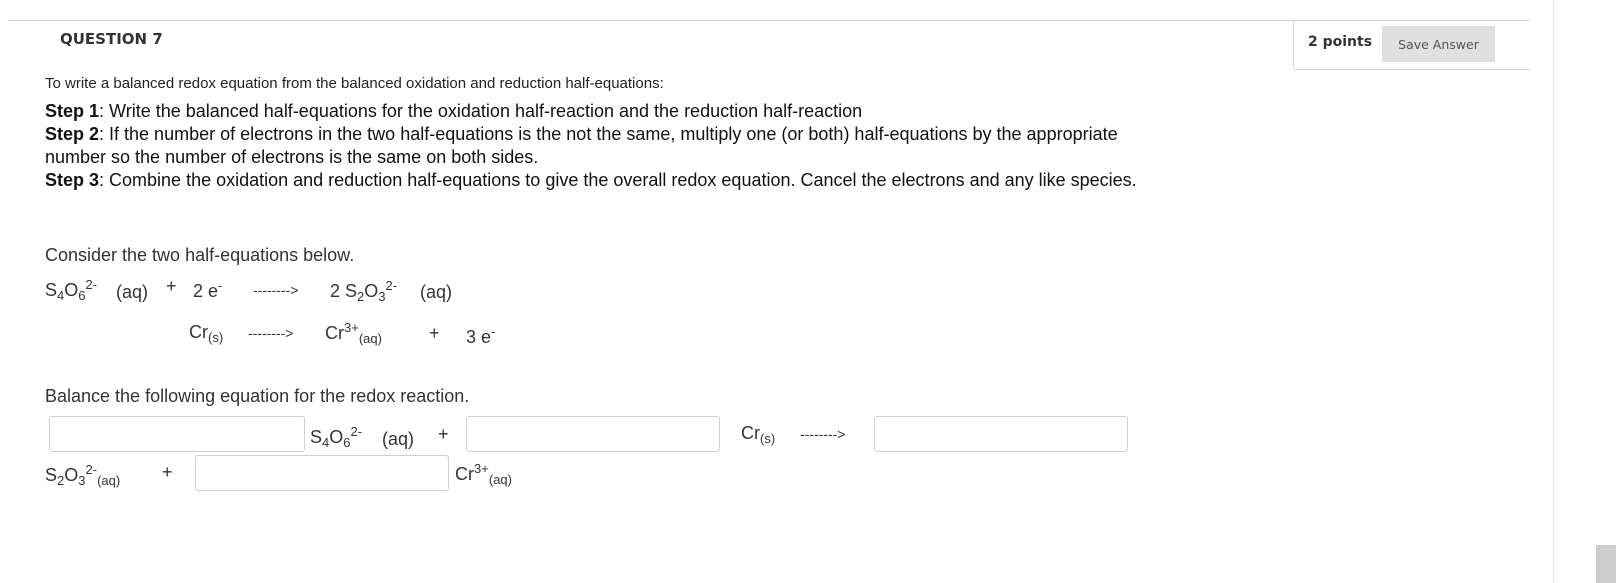  What do you see at coordinates (72, 180) in the screenshot?
I see `step-3-label: Step 3` at bounding box center [72, 180].